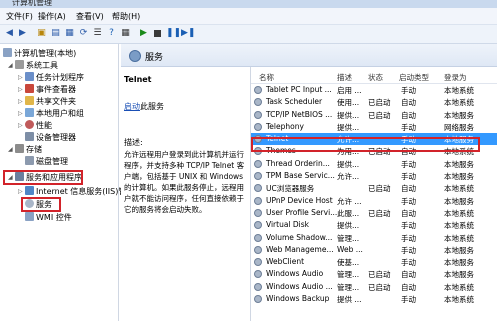  I want to click on tree-shared-folders: 共享文件夹, so click(50, 101).